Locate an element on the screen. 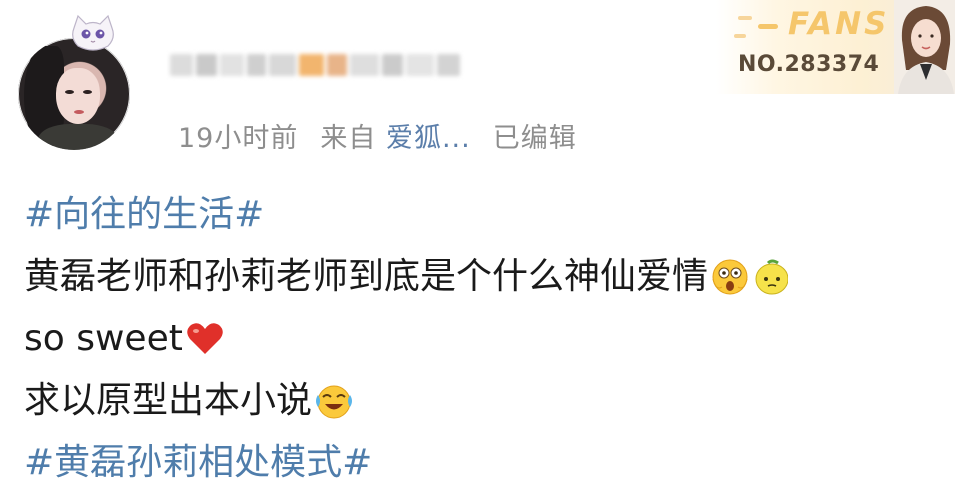 The width and height of the screenshot is (955, 499). crying-laughing-icon is located at coordinates (334, 402).